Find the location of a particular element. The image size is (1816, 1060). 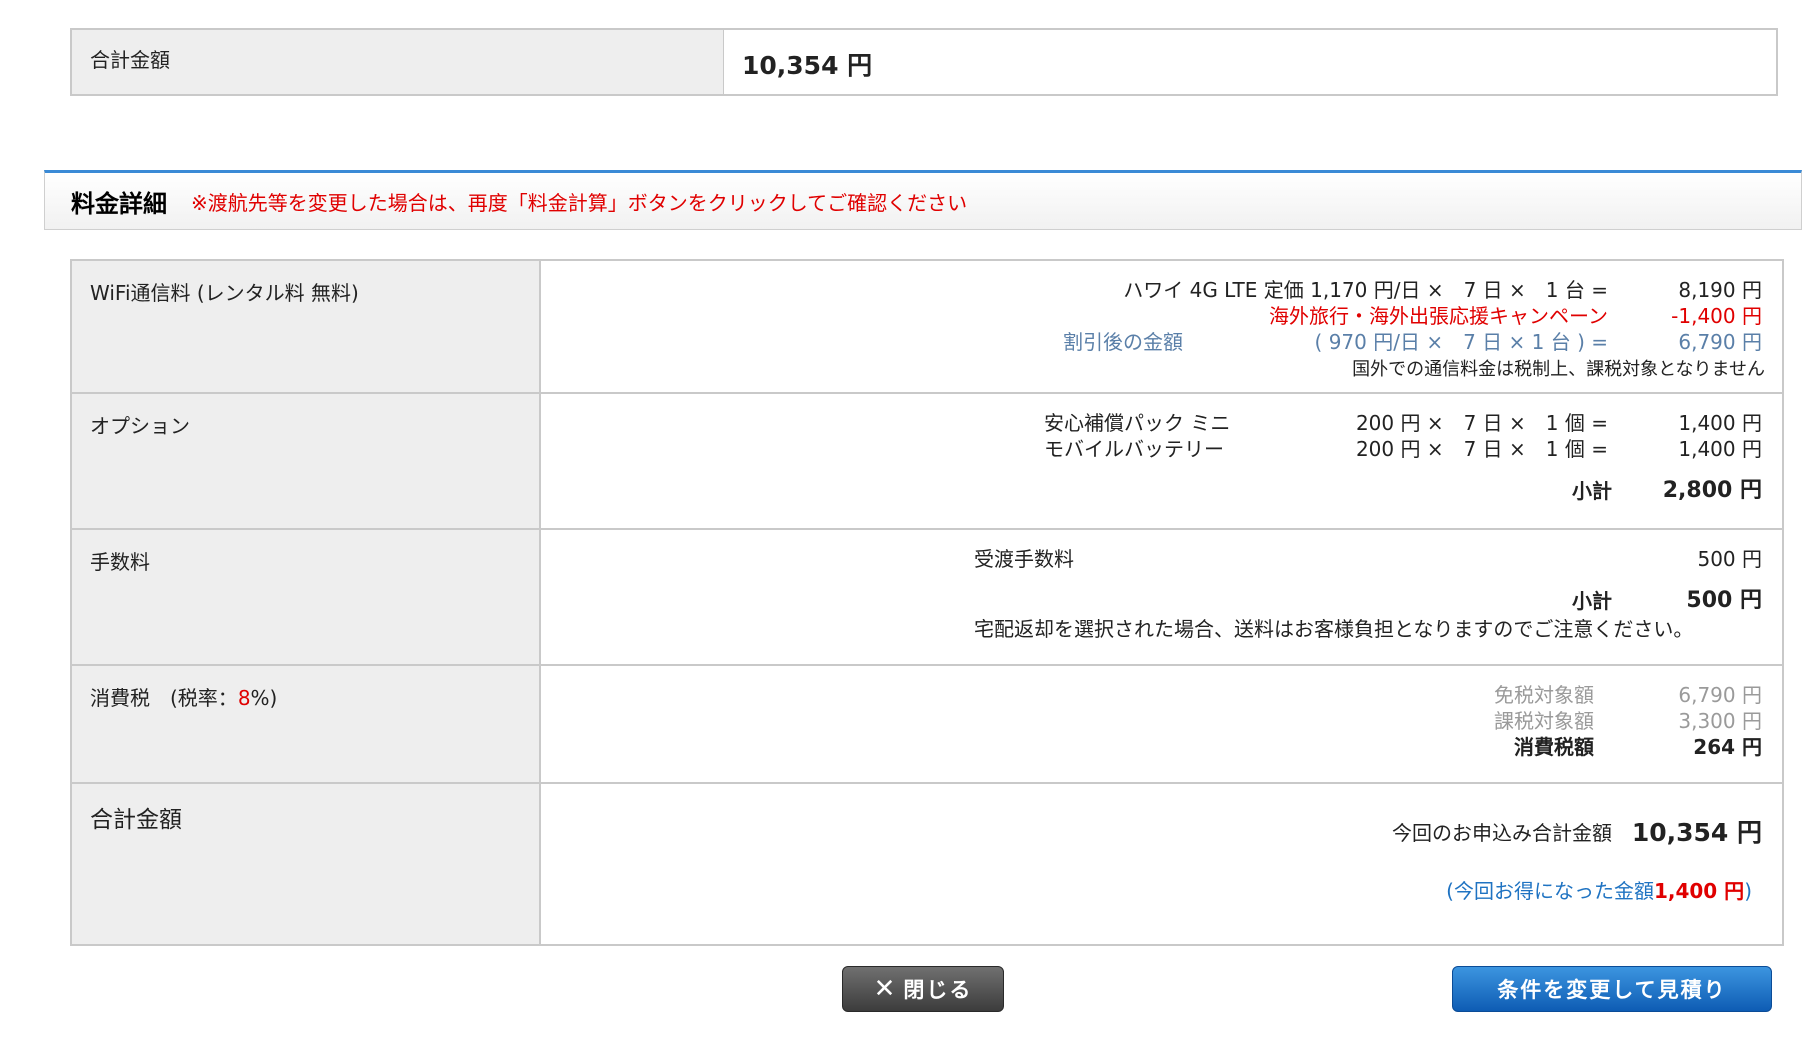

fee-item-name: 受渡手数料 is located at coordinates (1024, 559).